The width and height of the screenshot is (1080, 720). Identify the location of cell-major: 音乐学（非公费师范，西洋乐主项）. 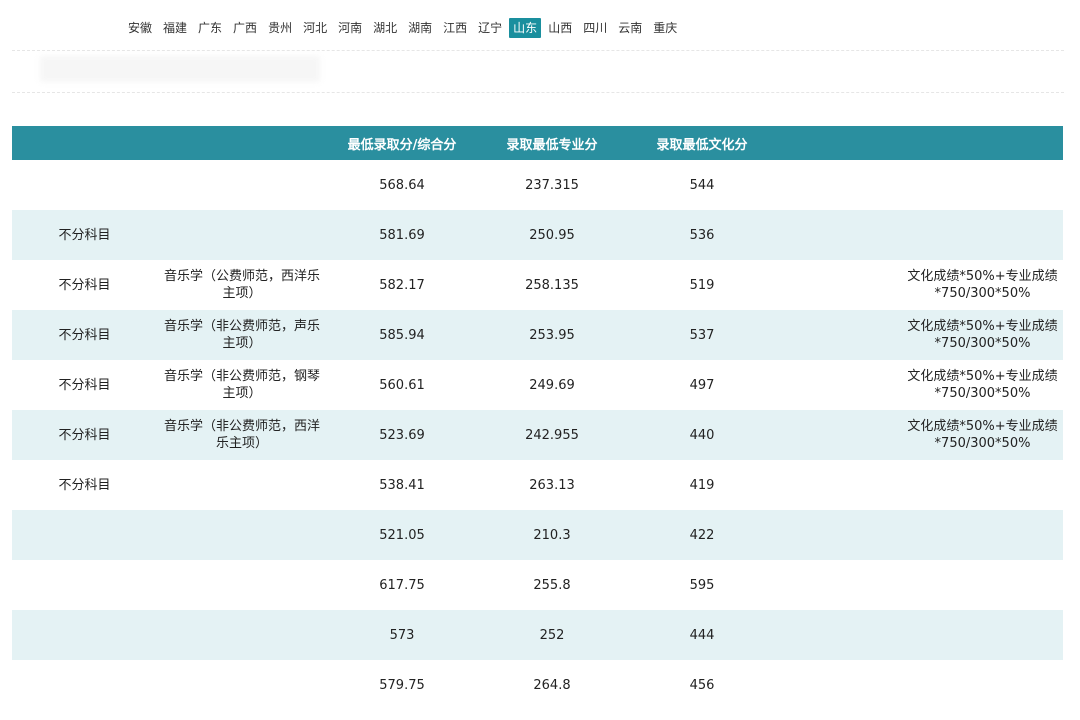
(242, 435).